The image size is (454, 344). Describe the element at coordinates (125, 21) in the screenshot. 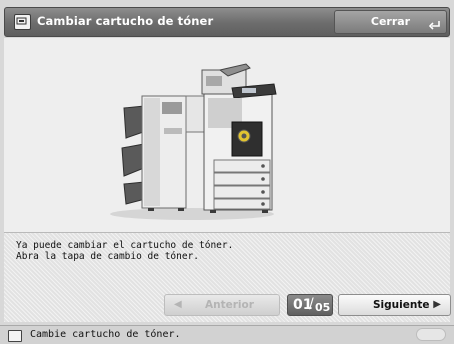

I see `page-title: Cambiar cartucho de tóner` at that location.